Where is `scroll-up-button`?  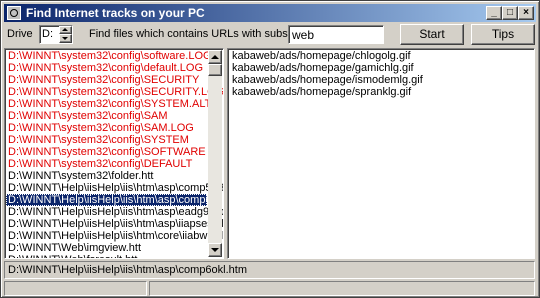 scroll-up-button is located at coordinates (215, 57).